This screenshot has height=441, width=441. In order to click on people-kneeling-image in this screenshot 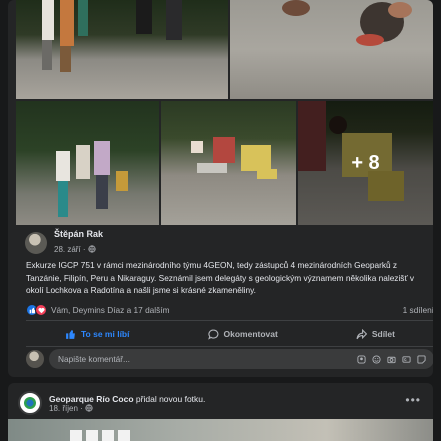, I will do `click(234, 158)`.